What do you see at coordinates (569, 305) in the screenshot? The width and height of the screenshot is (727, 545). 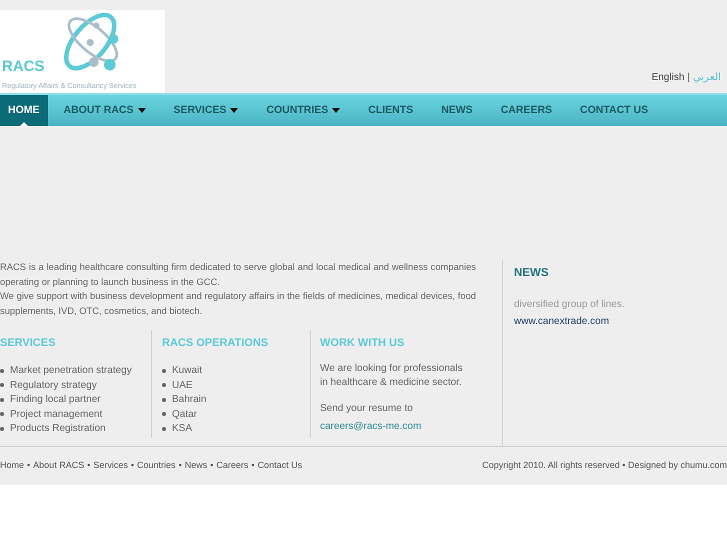 I see `news-text: diversified group of lines.` at bounding box center [569, 305].